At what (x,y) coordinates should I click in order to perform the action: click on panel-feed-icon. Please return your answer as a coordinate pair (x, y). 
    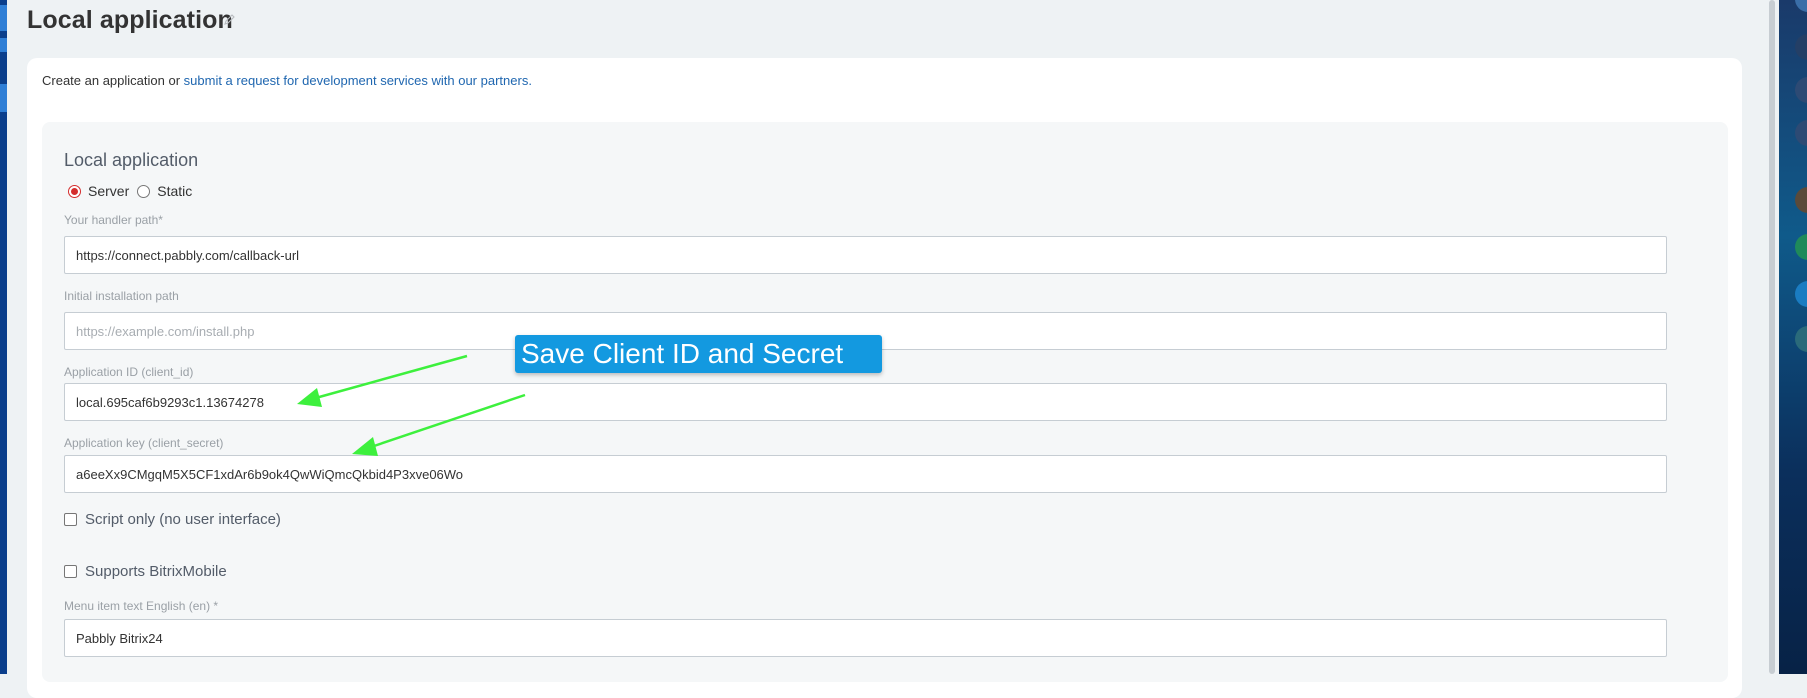
    Looking at the image, I should click on (1801, 339).